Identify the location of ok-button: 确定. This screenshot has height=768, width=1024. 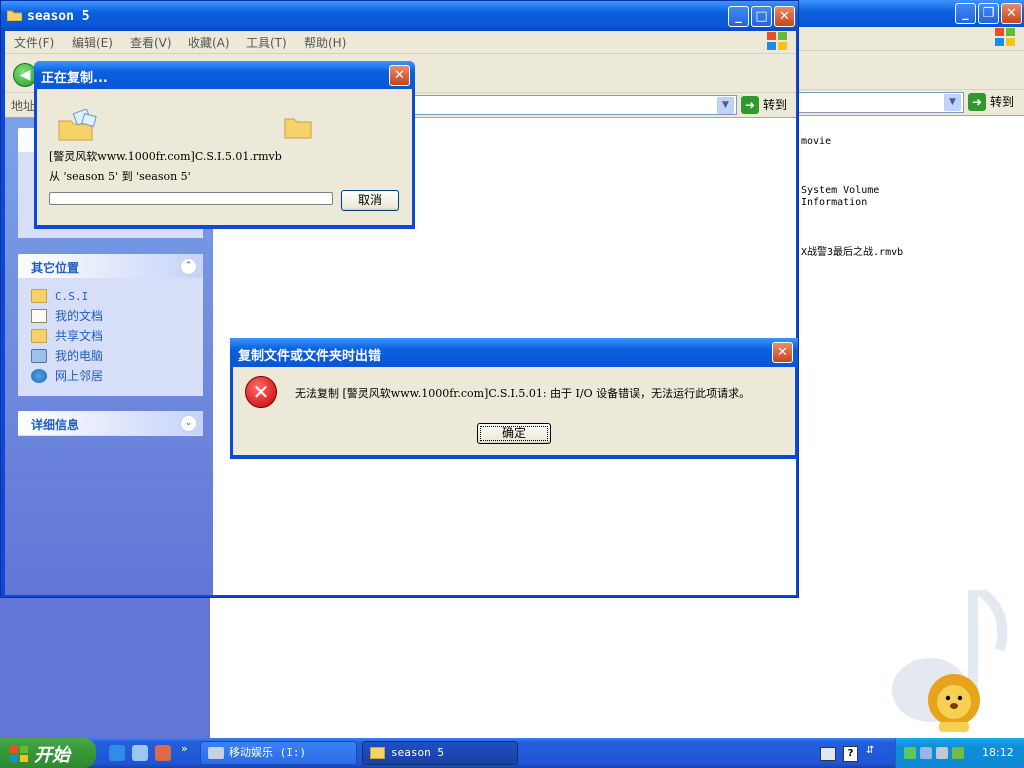
(514, 433).